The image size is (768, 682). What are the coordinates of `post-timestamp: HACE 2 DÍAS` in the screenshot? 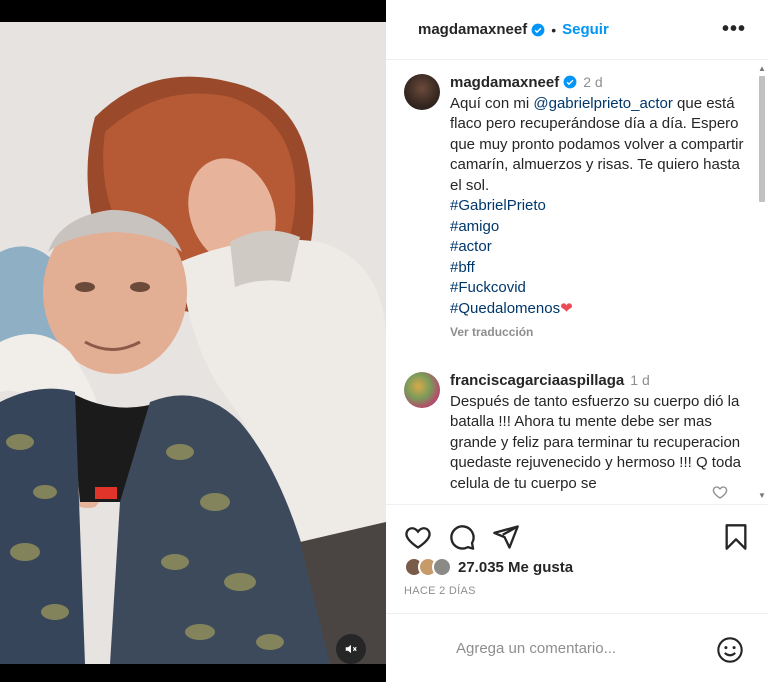 It's located at (440, 591).